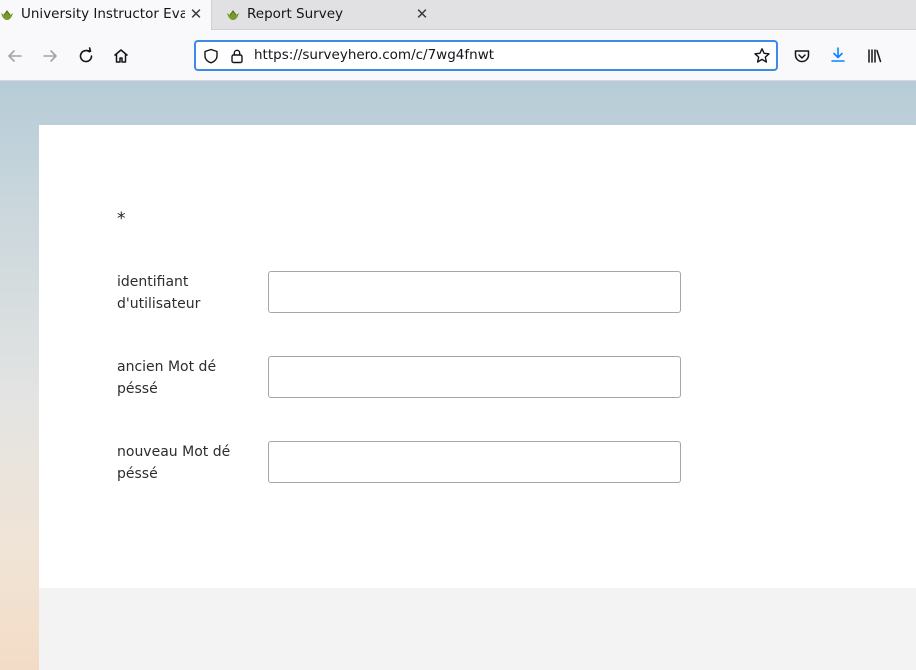 The width and height of the screenshot is (916, 670). I want to click on bookmark-star-icon, so click(762, 56).